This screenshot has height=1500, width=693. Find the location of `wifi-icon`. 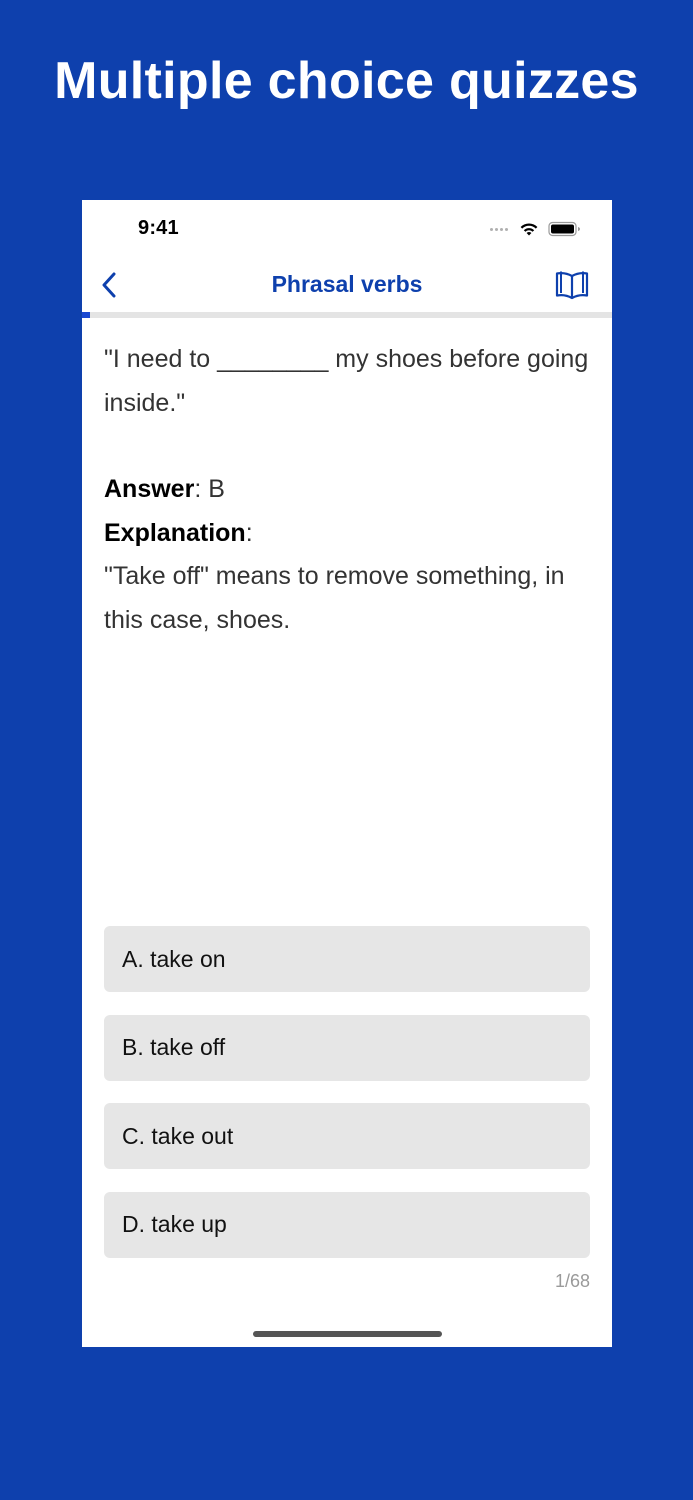

wifi-icon is located at coordinates (529, 229).